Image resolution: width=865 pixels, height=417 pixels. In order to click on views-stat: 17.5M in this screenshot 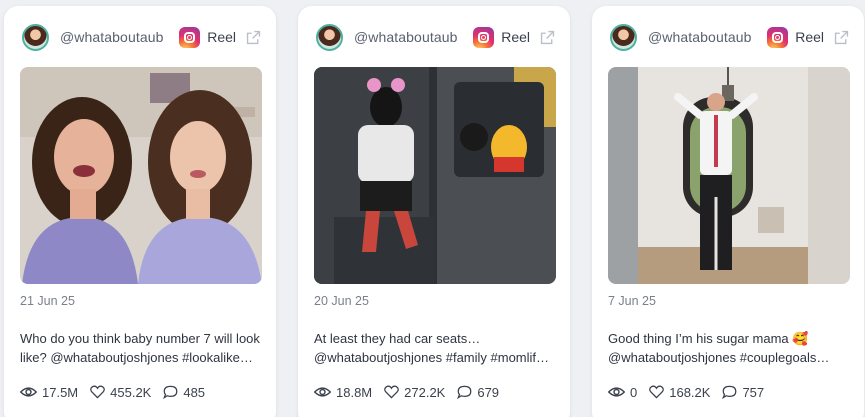, I will do `click(49, 392)`.